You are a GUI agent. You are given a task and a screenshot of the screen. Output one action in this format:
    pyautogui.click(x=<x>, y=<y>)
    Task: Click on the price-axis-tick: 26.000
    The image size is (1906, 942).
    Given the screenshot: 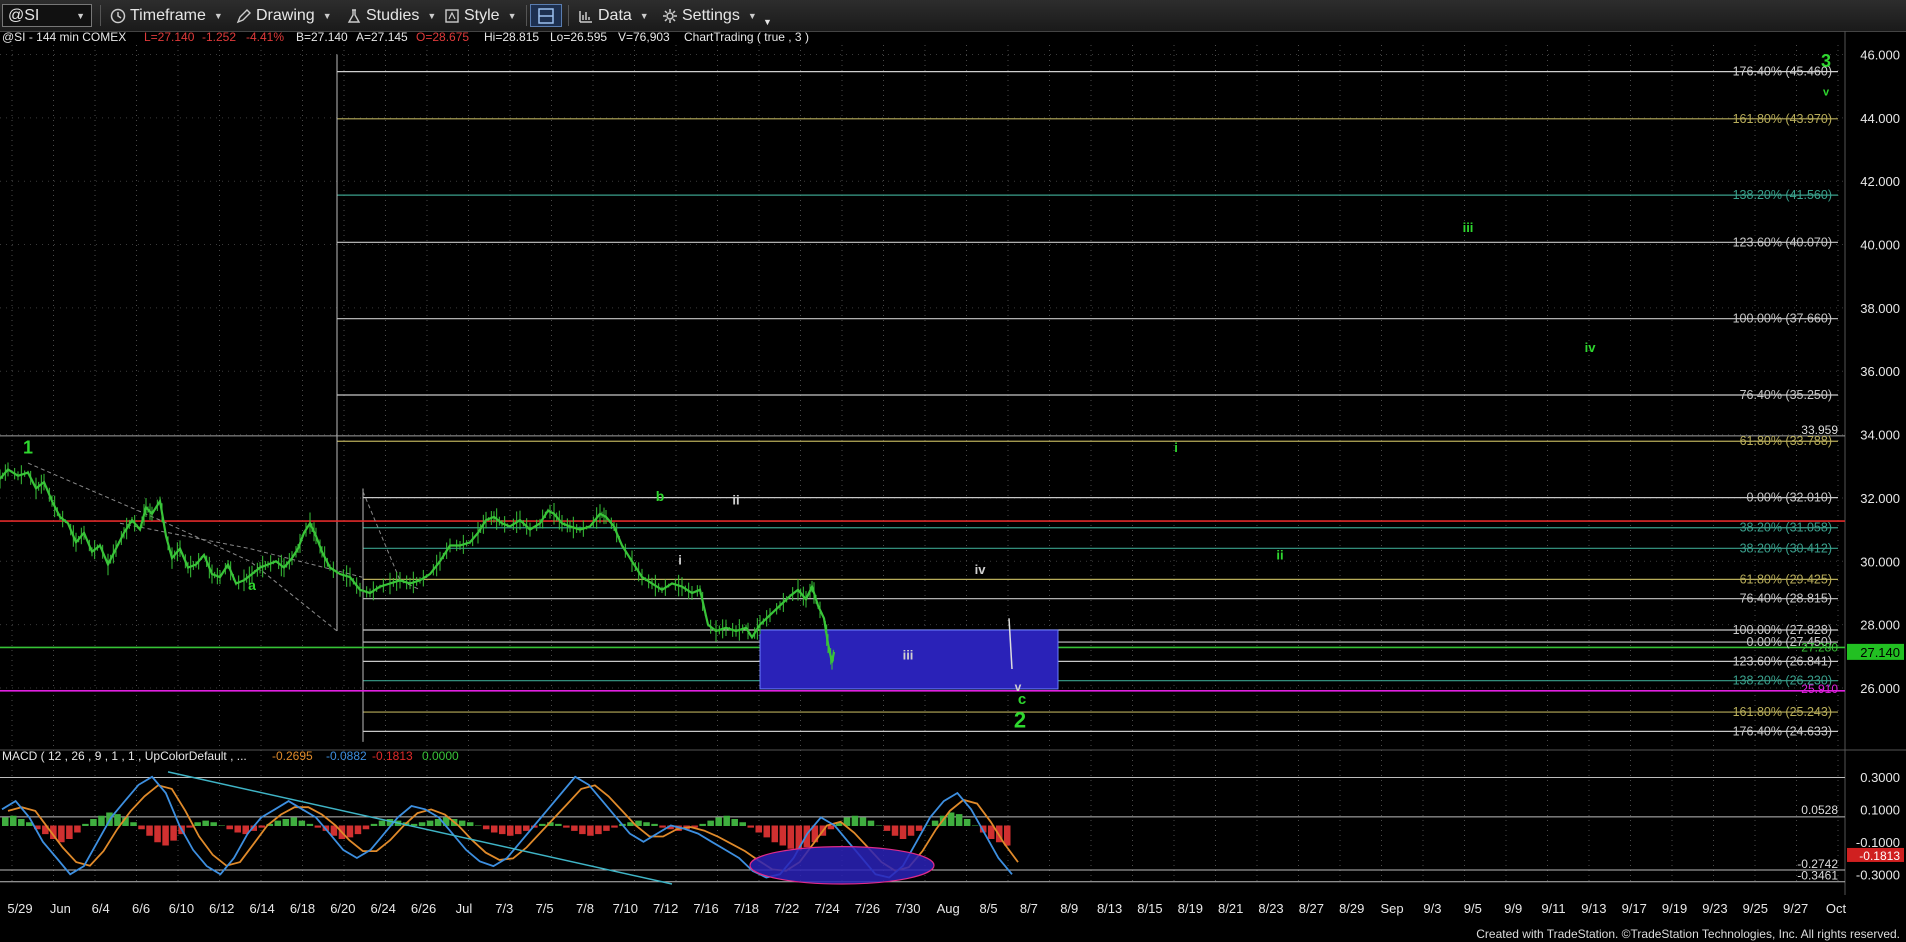 What is the action you would take?
    pyautogui.click(x=1880, y=688)
    